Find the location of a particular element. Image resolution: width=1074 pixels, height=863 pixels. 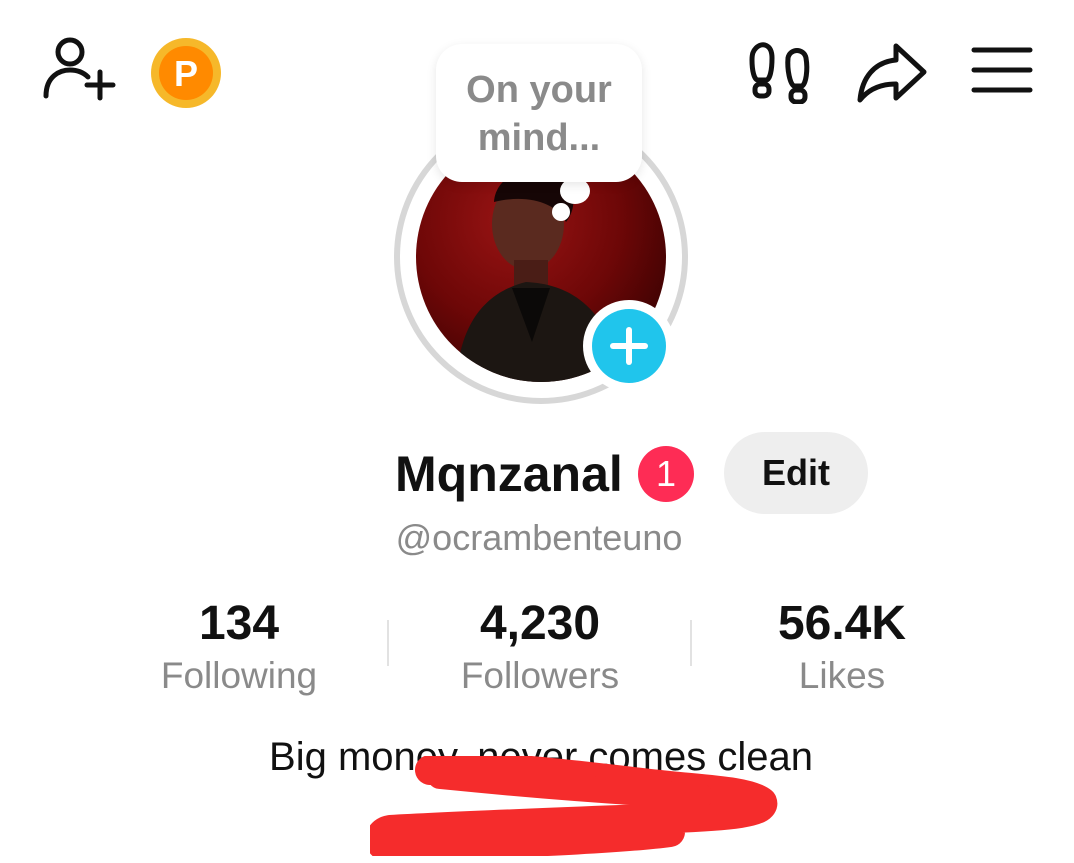

followers-count: 4,230 is located at coordinates (540, 623).